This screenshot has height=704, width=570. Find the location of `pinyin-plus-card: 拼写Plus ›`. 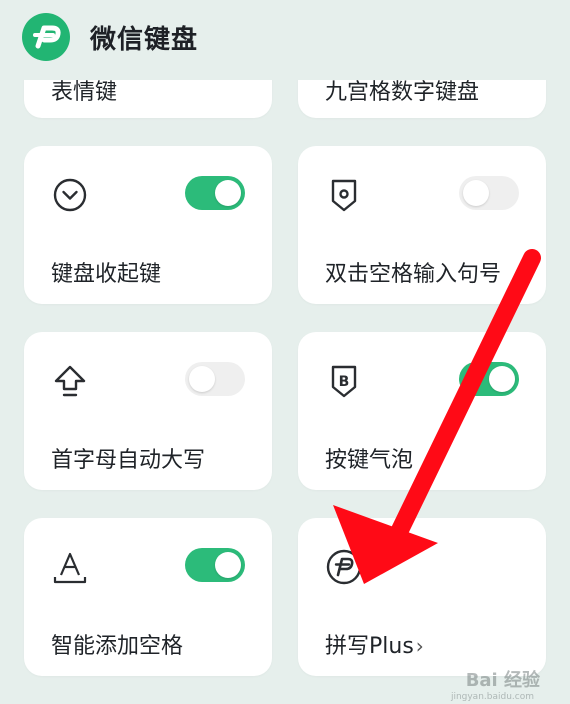

pinyin-plus-card: 拼写Plus › is located at coordinates (422, 597).